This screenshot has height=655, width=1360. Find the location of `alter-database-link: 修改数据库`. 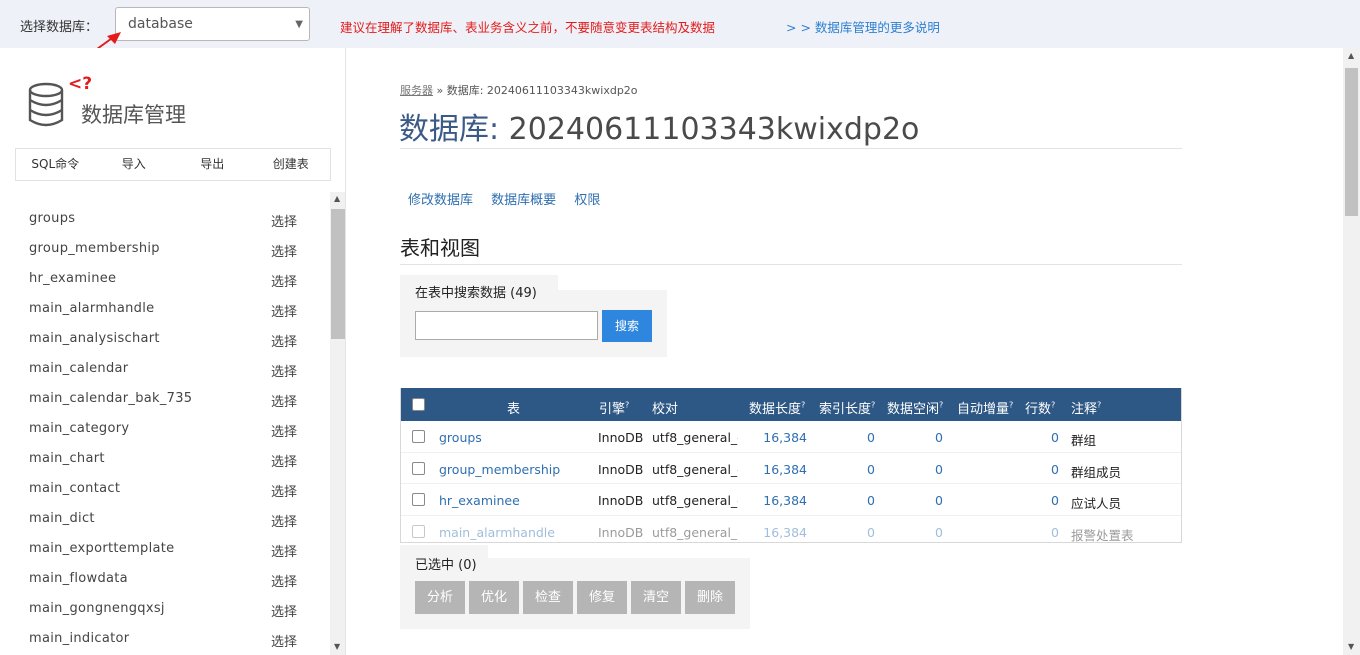

alter-database-link: 修改数据库 is located at coordinates (440, 200).